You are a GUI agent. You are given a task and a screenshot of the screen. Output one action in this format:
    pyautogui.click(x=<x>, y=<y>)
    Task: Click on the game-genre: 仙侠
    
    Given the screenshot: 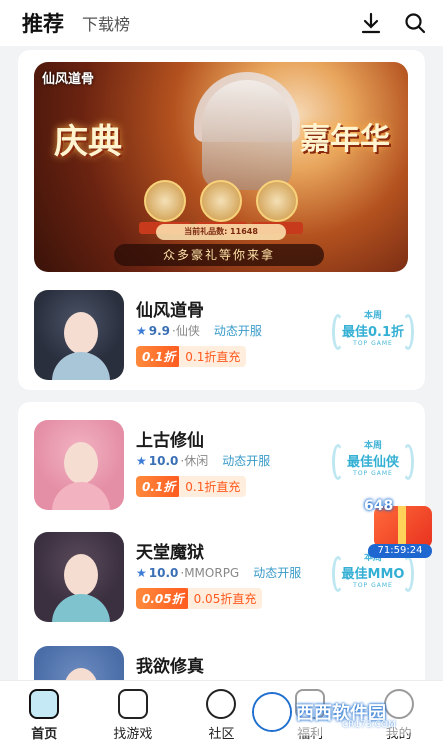 What is the action you would take?
    pyautogui.click(x=187, y=331)
    